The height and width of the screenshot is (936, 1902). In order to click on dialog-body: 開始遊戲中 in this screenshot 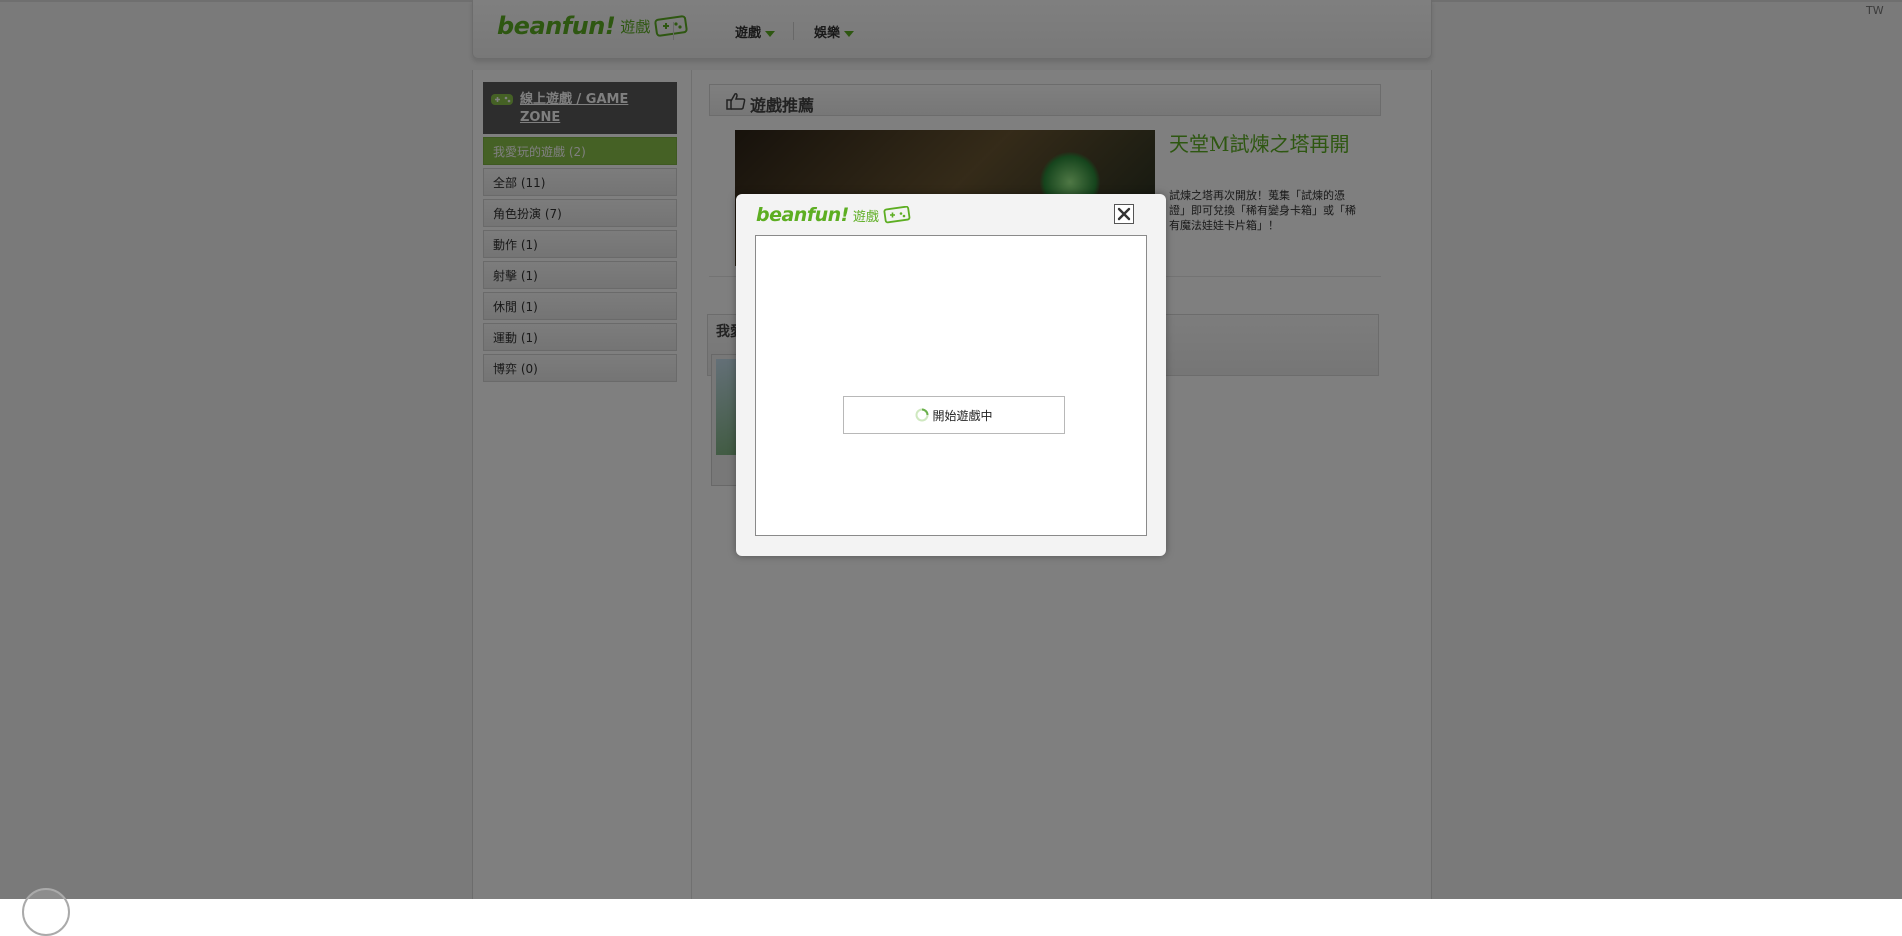, I will do `click(951, 385)`.